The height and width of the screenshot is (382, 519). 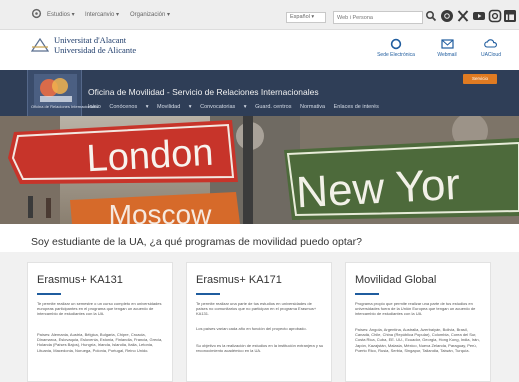 I want to click on nav-item-enlaces: Enlaces de interés, so click(x=356, y=107).